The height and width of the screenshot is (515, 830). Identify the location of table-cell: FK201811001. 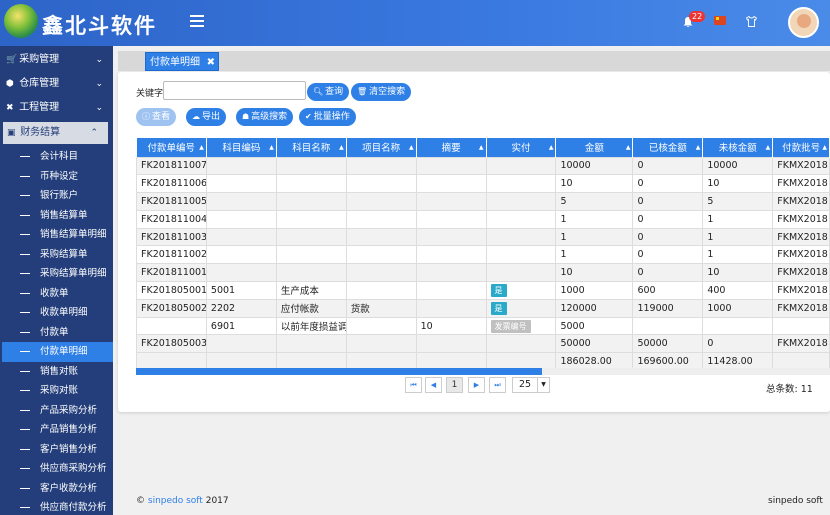
(171, 273).